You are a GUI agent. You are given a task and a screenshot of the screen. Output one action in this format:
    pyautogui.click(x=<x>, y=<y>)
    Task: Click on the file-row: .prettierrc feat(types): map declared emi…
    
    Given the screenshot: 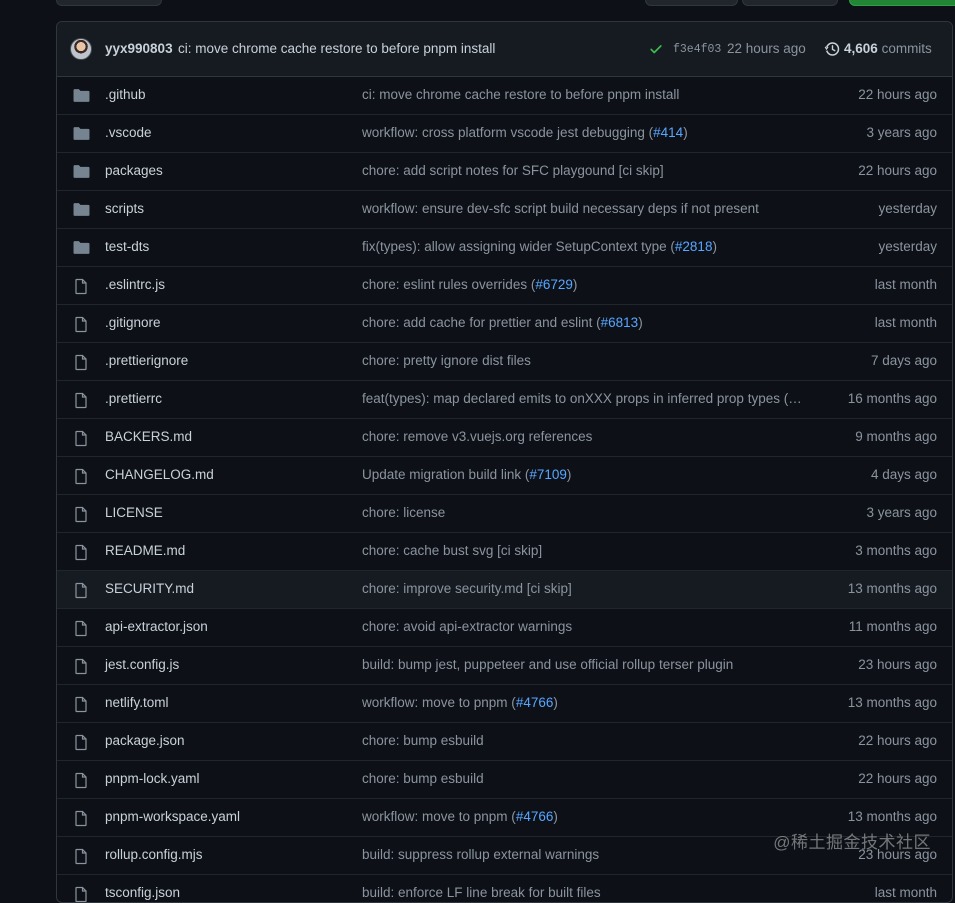 What is the action you would take?
    pyautogui.click(x=504, y=400)
    